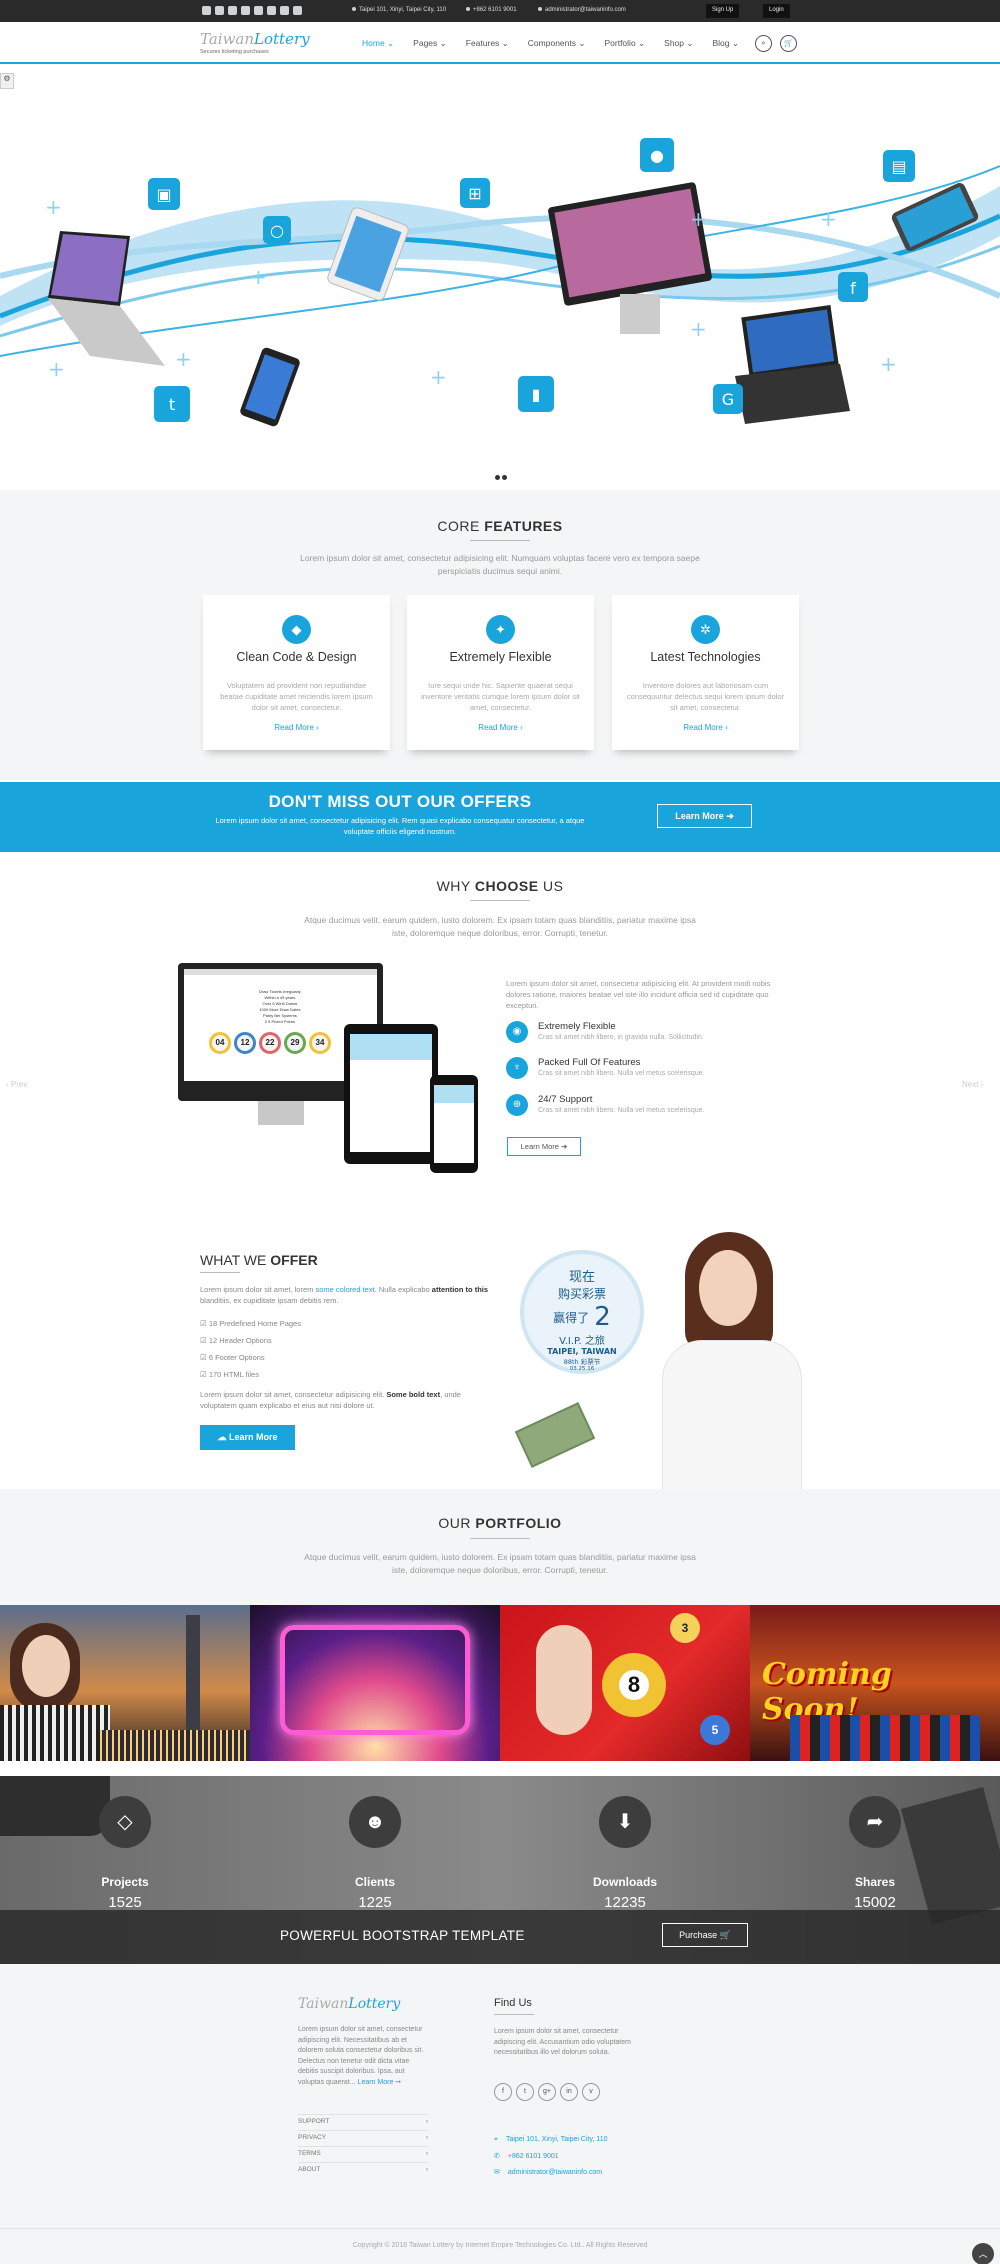 This screenshot has width=1000, height=2264. Describe the element at coordinates (557, 43) in the screenshot. I see `nav-item-components: Components ⌄` at that location.